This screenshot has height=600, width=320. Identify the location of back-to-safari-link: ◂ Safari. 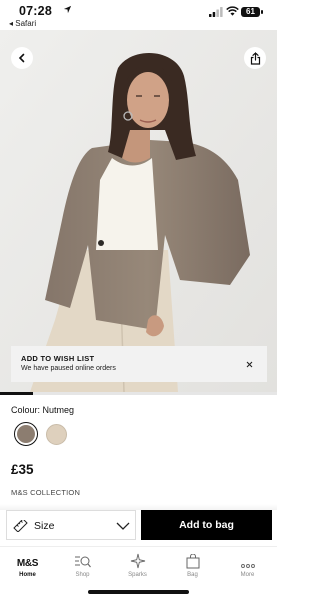
(22, 23).